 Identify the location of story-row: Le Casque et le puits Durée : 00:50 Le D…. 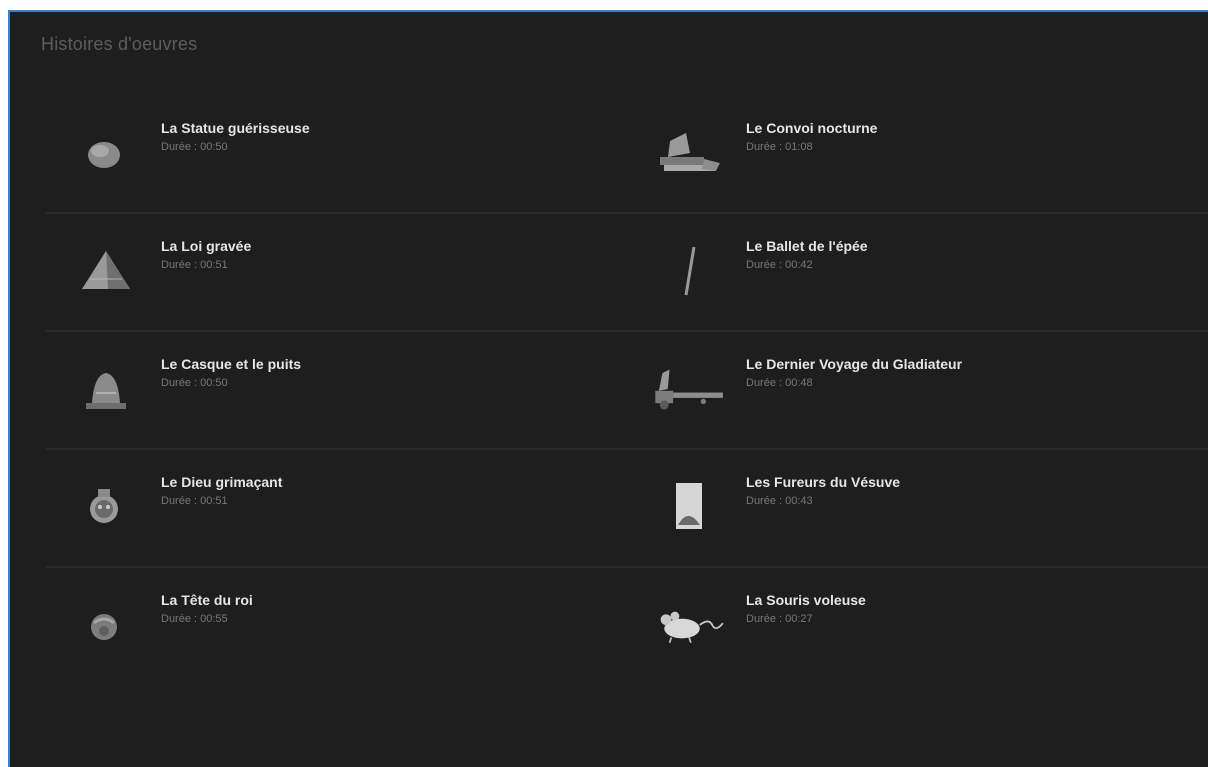
(626, 391).